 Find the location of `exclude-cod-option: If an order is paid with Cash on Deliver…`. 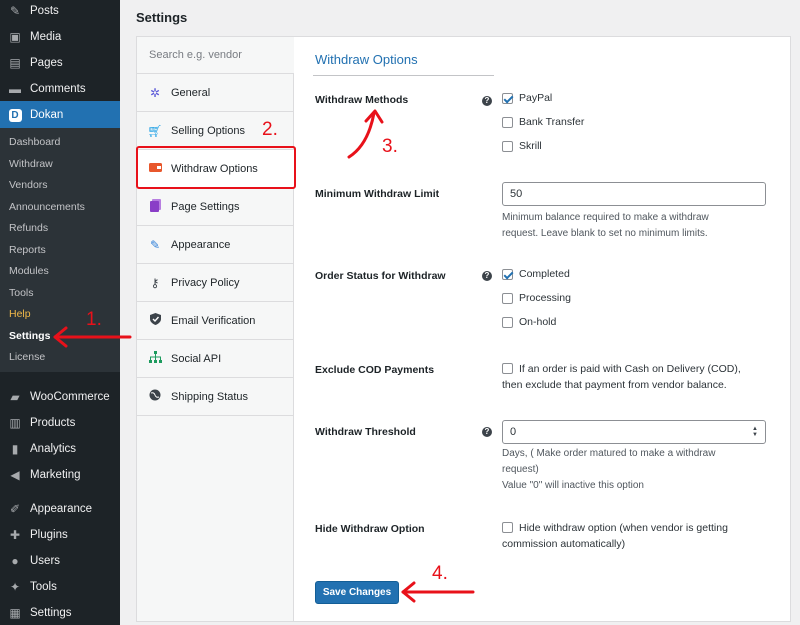

exclude-cod-option: If an order is paid with Cash on Deliver… is located at coordinates (621, 377).